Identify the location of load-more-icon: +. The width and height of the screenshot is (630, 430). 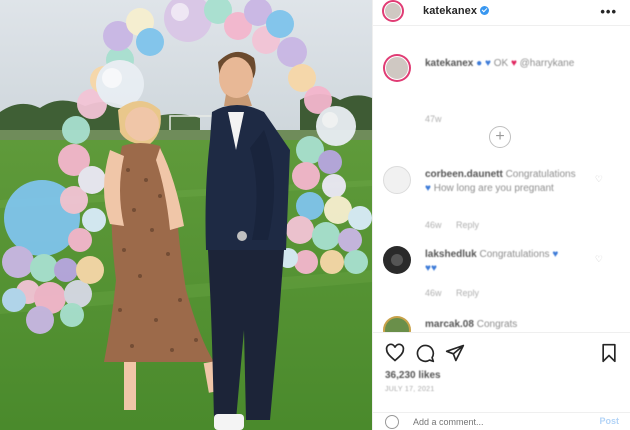
(500, 137).